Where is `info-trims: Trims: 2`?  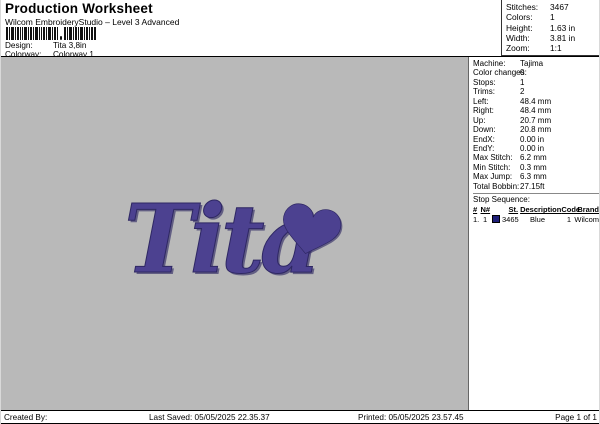
info-trims: Trims: 2 is located at coordinates (499, 92).